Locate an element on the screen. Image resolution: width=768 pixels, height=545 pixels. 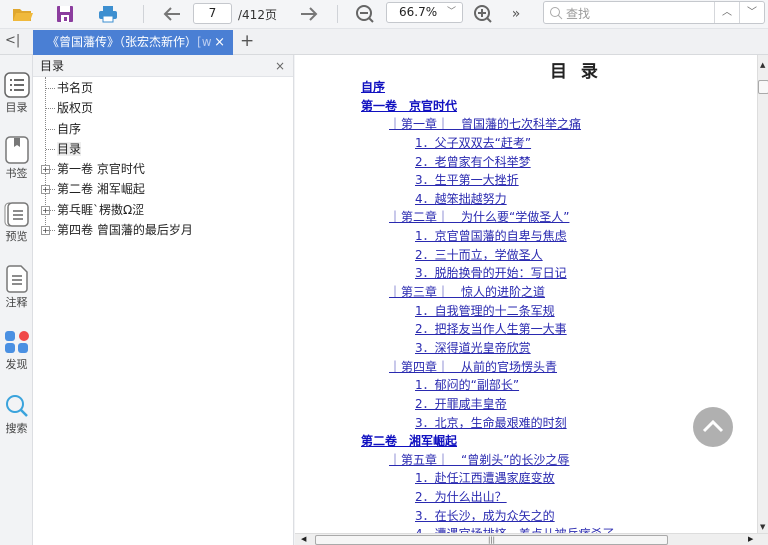
toc-link: 2．老曾家有个科举梦 is located at coordinates (526, 162).